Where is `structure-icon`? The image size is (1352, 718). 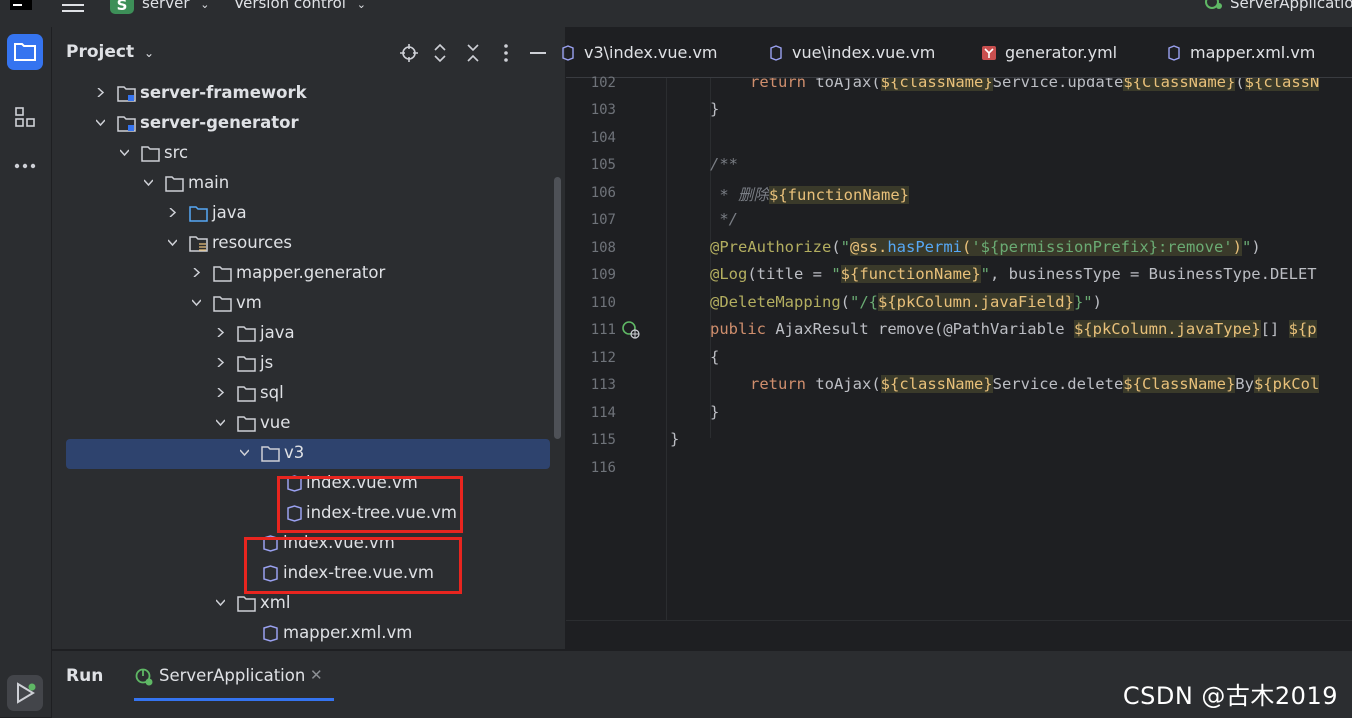
structure-icon is located at coordinates (25, 117).